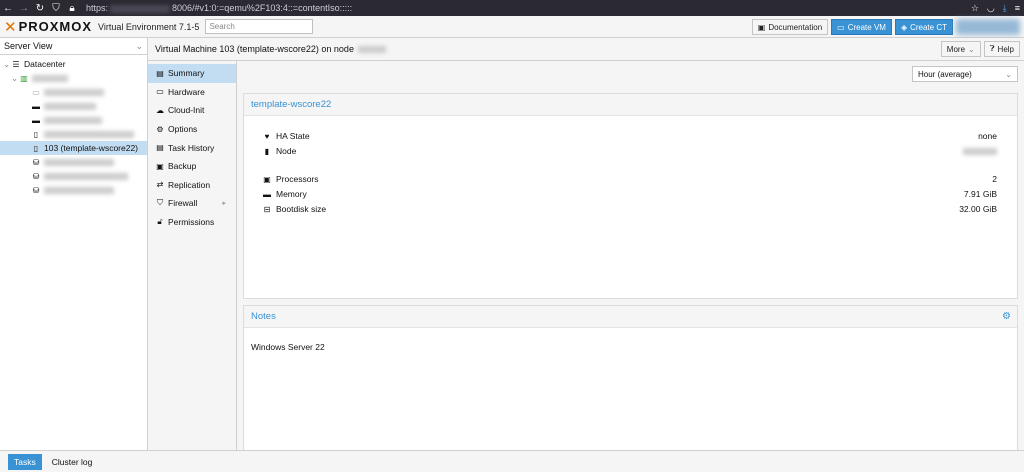  I want to click on reload-icon: ↻, so click(40, 8).